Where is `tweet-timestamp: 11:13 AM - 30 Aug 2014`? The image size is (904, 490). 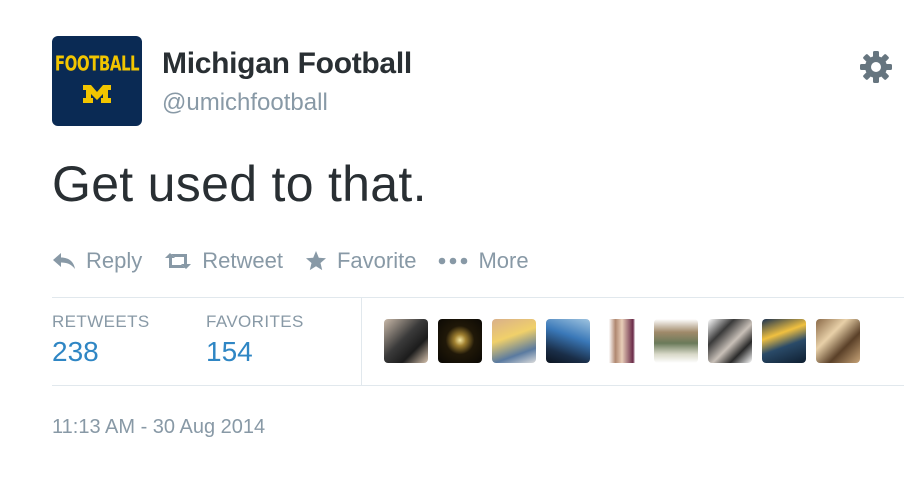 tweet-timestamp: 11:13 AM - 30 Aug 2014 is located at coordinates (158, 427).